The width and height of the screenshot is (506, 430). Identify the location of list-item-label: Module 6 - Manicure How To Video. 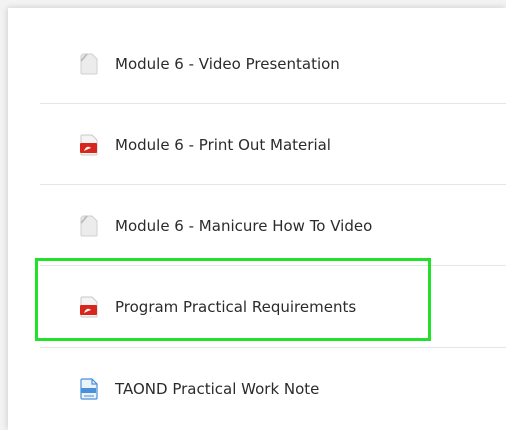
(244, 225).